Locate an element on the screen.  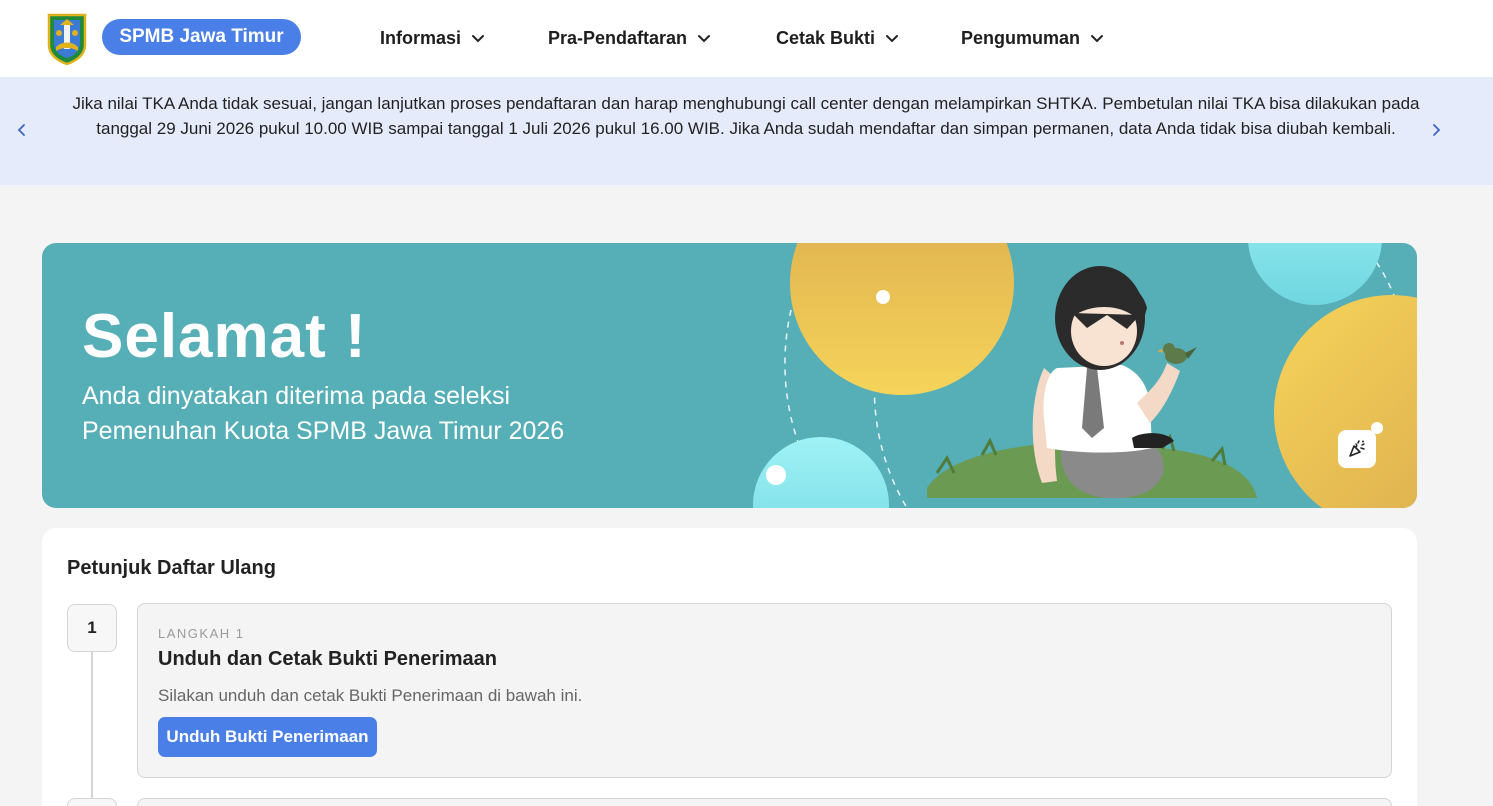
step-number-badge-next is located at coordinates (92, 802).